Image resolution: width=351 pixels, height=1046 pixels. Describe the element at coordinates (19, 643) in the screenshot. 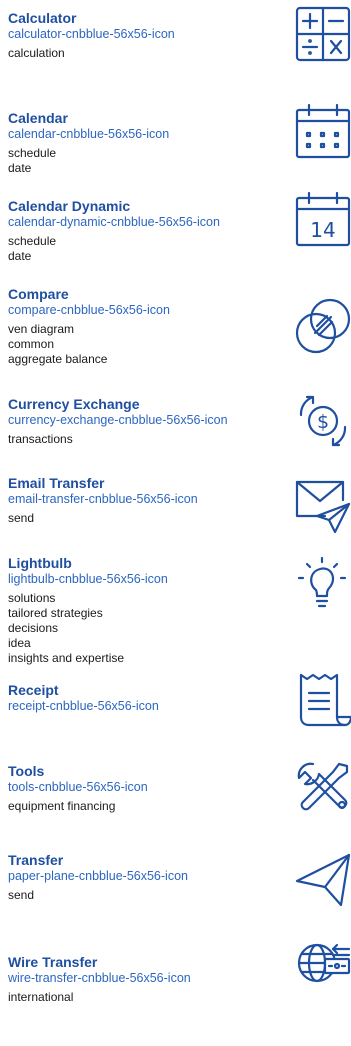

I see `icon-tag: idea` at that location.